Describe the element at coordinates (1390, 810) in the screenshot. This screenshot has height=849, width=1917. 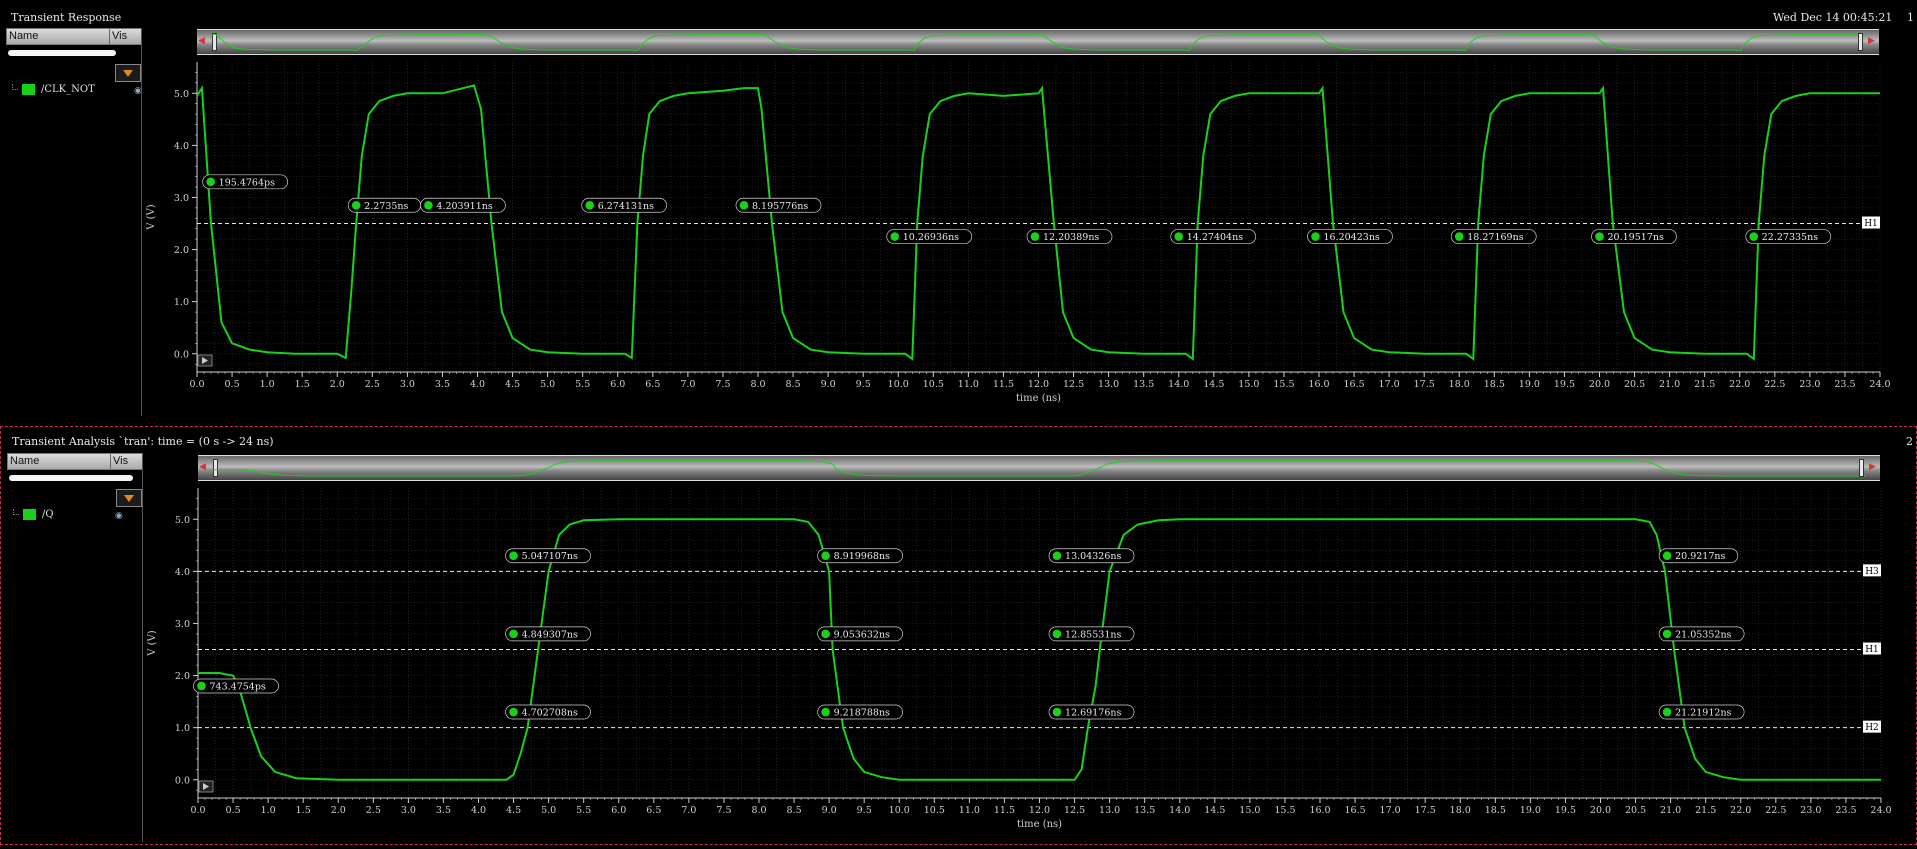
I see `x-tick-label: 17.0` at that location.